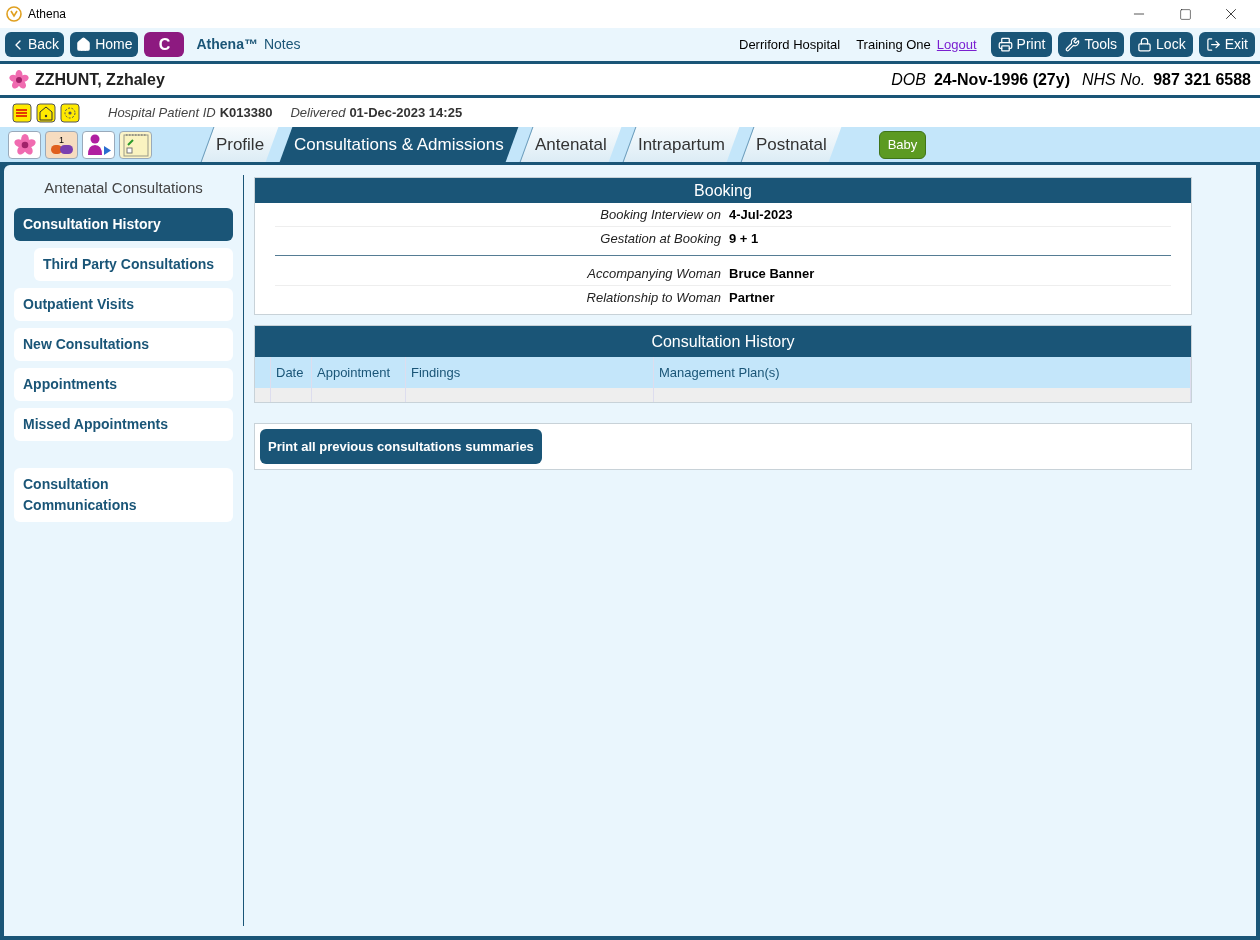 This screenshot has height=940, width=1260. What do you see at coordinates (790, 44) in the screenshot?
I see `hospital-name: Derriford Hospital` at bounding box center [790, 44].